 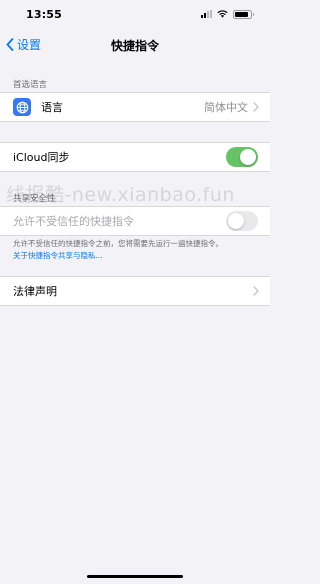 I want to click on page-title: 快捷指令, so click(x=134, y=46).